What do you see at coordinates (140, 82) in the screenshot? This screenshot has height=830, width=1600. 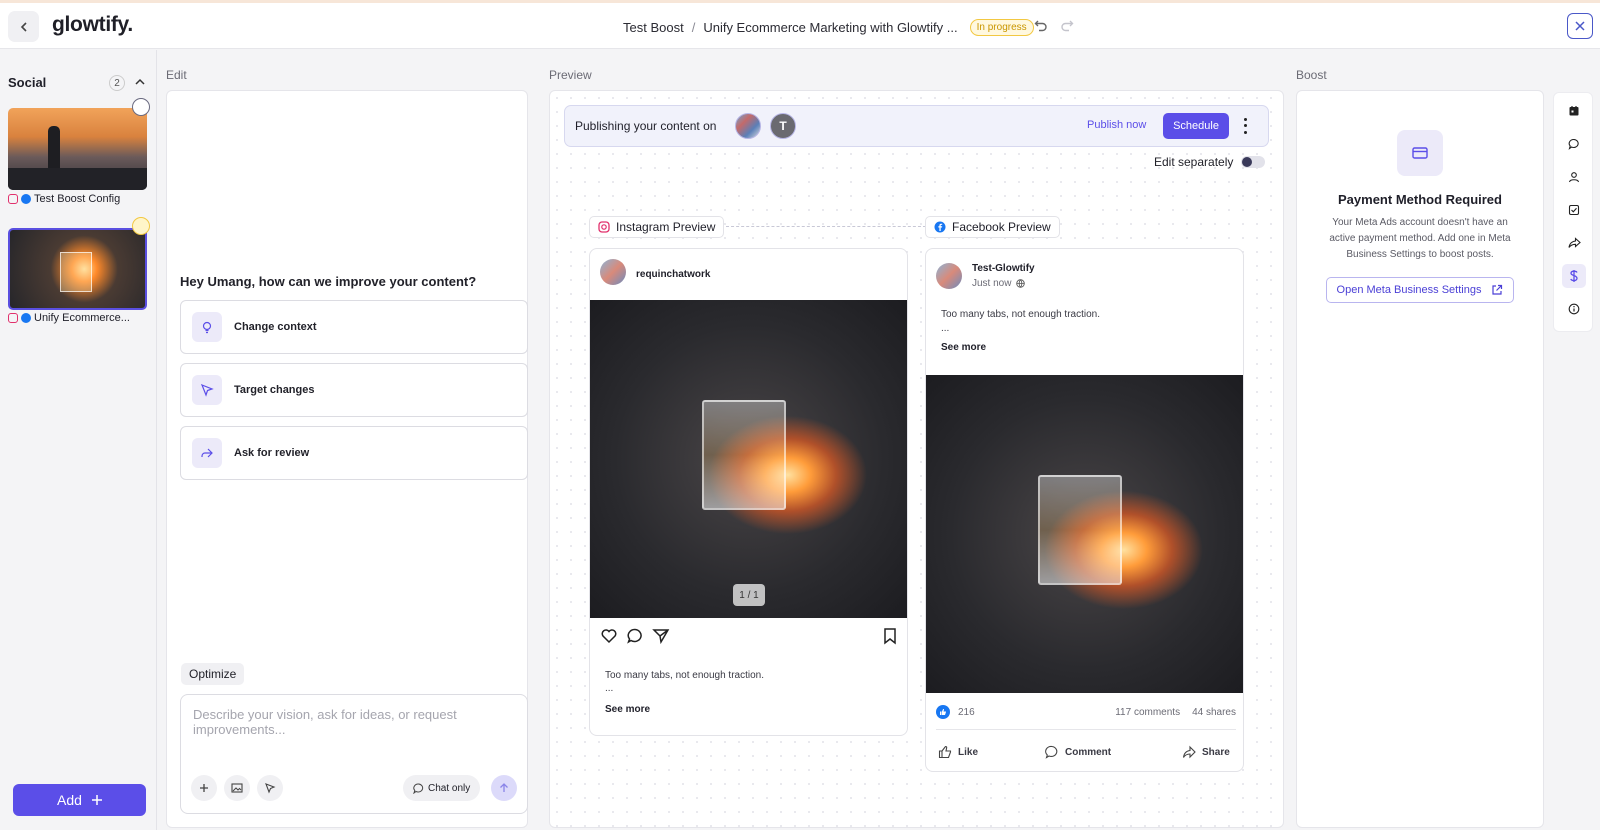 I see `chevron-up-icon` at bounding box center [140, 82].